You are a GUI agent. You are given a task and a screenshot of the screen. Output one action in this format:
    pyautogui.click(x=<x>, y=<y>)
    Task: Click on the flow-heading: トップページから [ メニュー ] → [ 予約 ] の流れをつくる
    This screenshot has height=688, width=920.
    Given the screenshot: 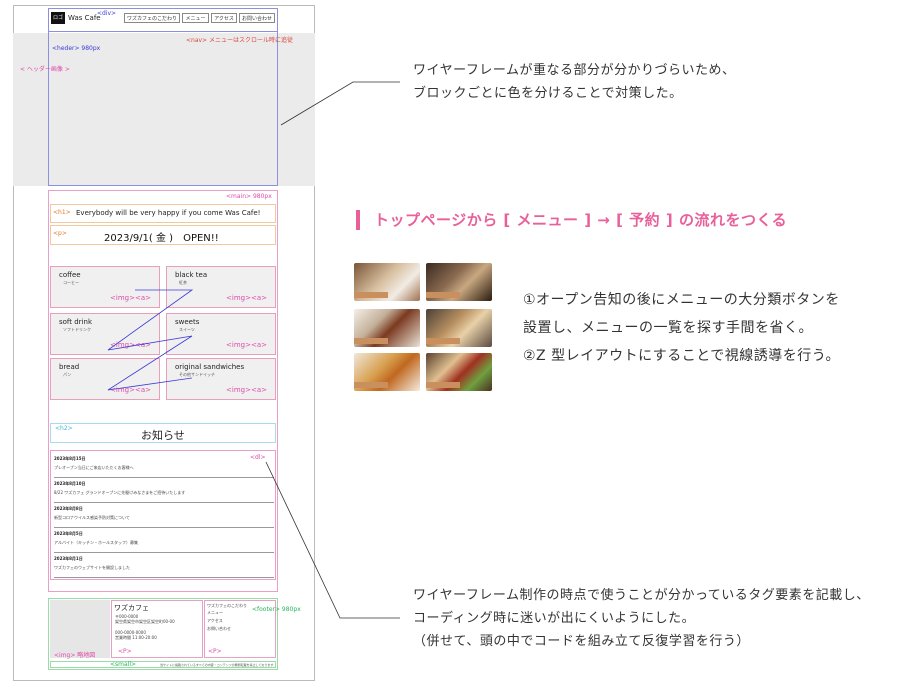 What is the action you would take?
    pyautogui.click(x=581, y=220)
    